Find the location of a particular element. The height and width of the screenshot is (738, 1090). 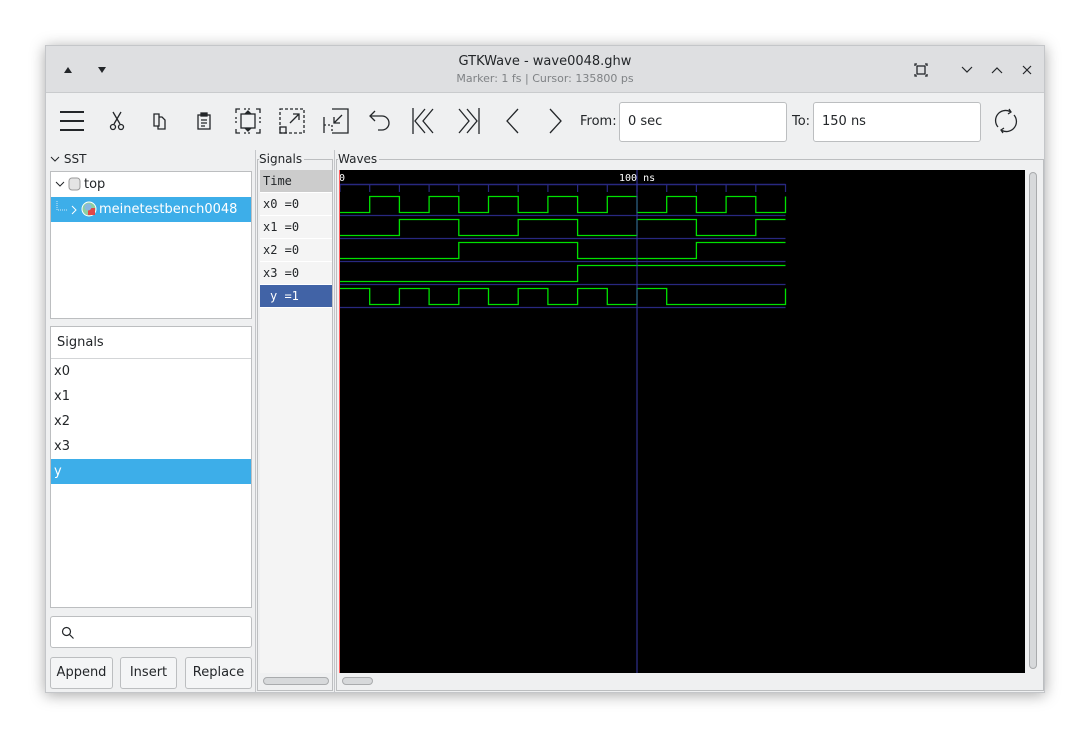

tree-item-label: meinetestbench0048 is located at coordinates (168, 209).